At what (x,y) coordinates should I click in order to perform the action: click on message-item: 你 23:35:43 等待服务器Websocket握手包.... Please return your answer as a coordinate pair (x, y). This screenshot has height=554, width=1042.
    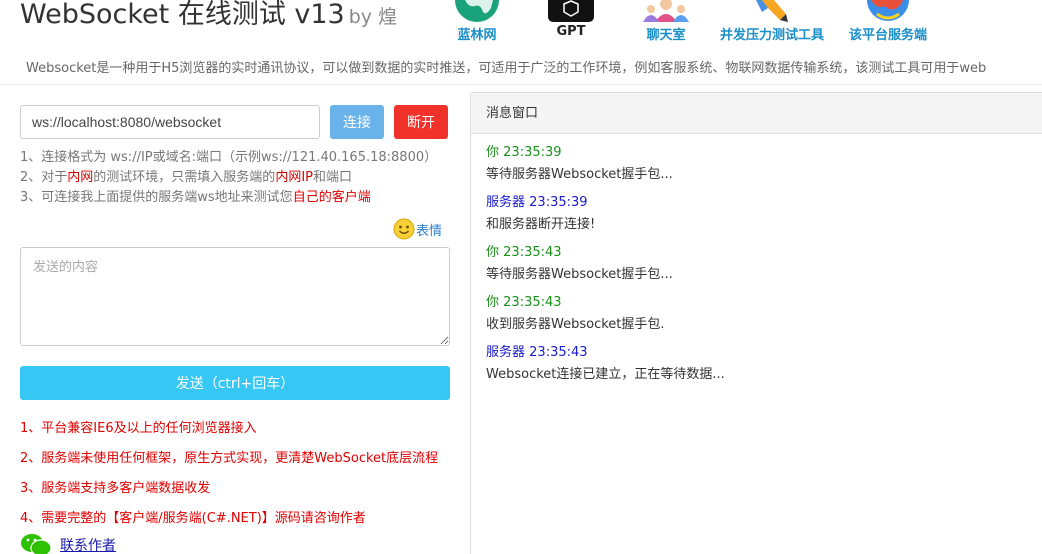
    Looking at the image, I should click on (760, 264).